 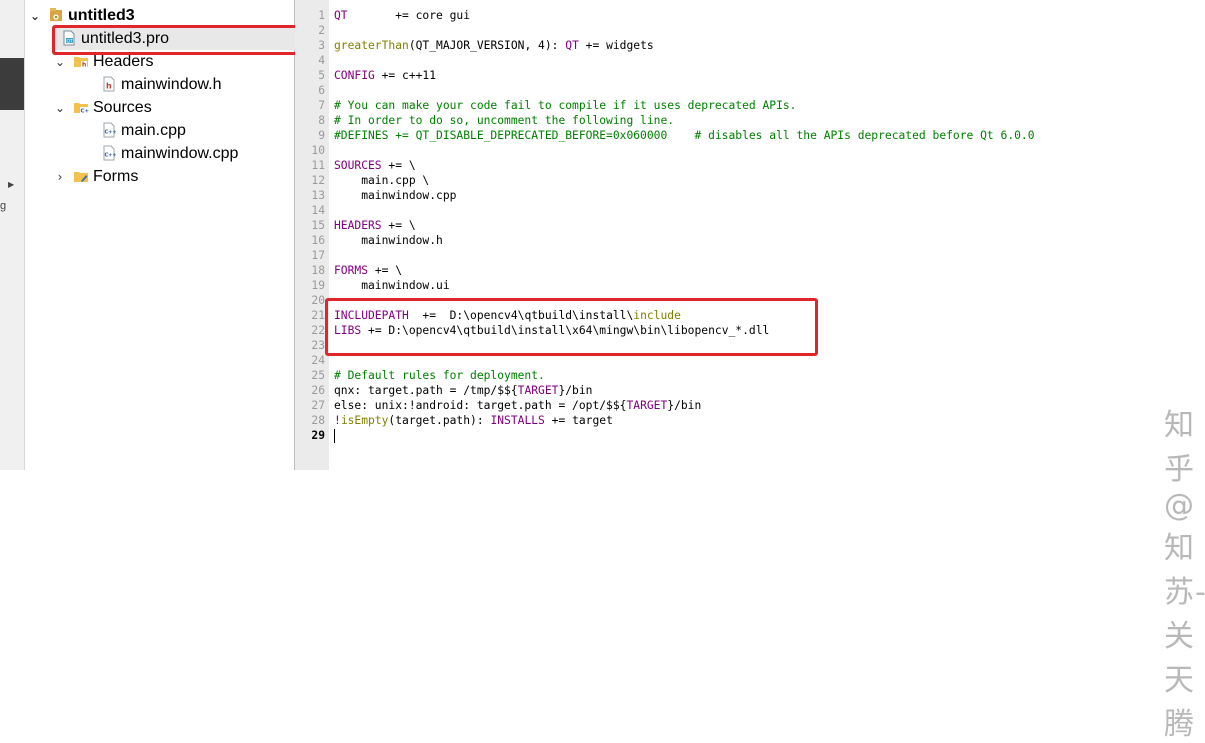 What do you see at coordinates (750, 435) in the screenshot?
I see `code-line: 29` at bounding box center [750, 435].